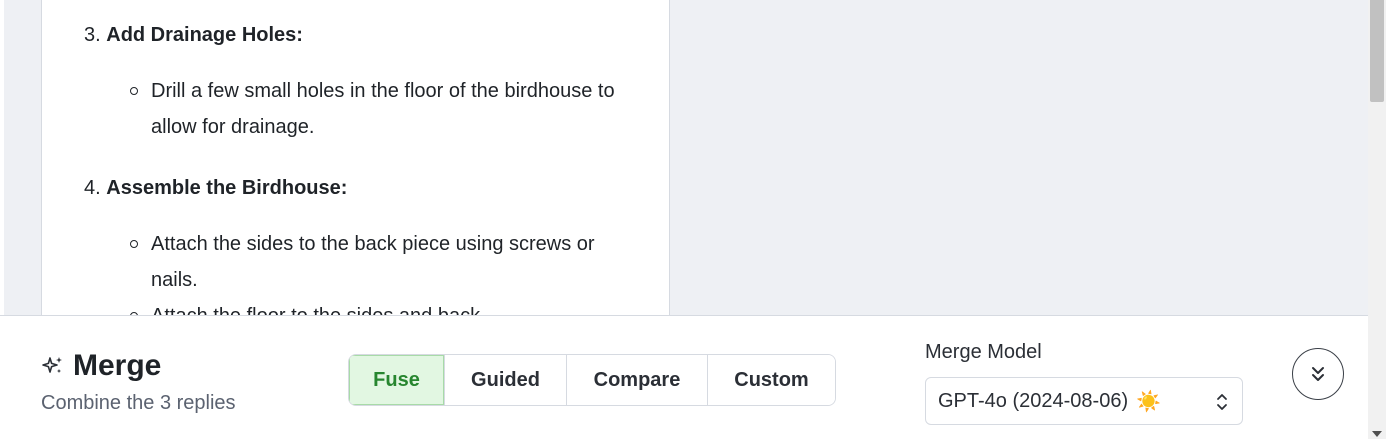 The height and width of the screenshot is (439, 1386). Describe the element at coordinates (397, 380) in the screenshot. I see `mode-fuse-button: Fuse` at that location.